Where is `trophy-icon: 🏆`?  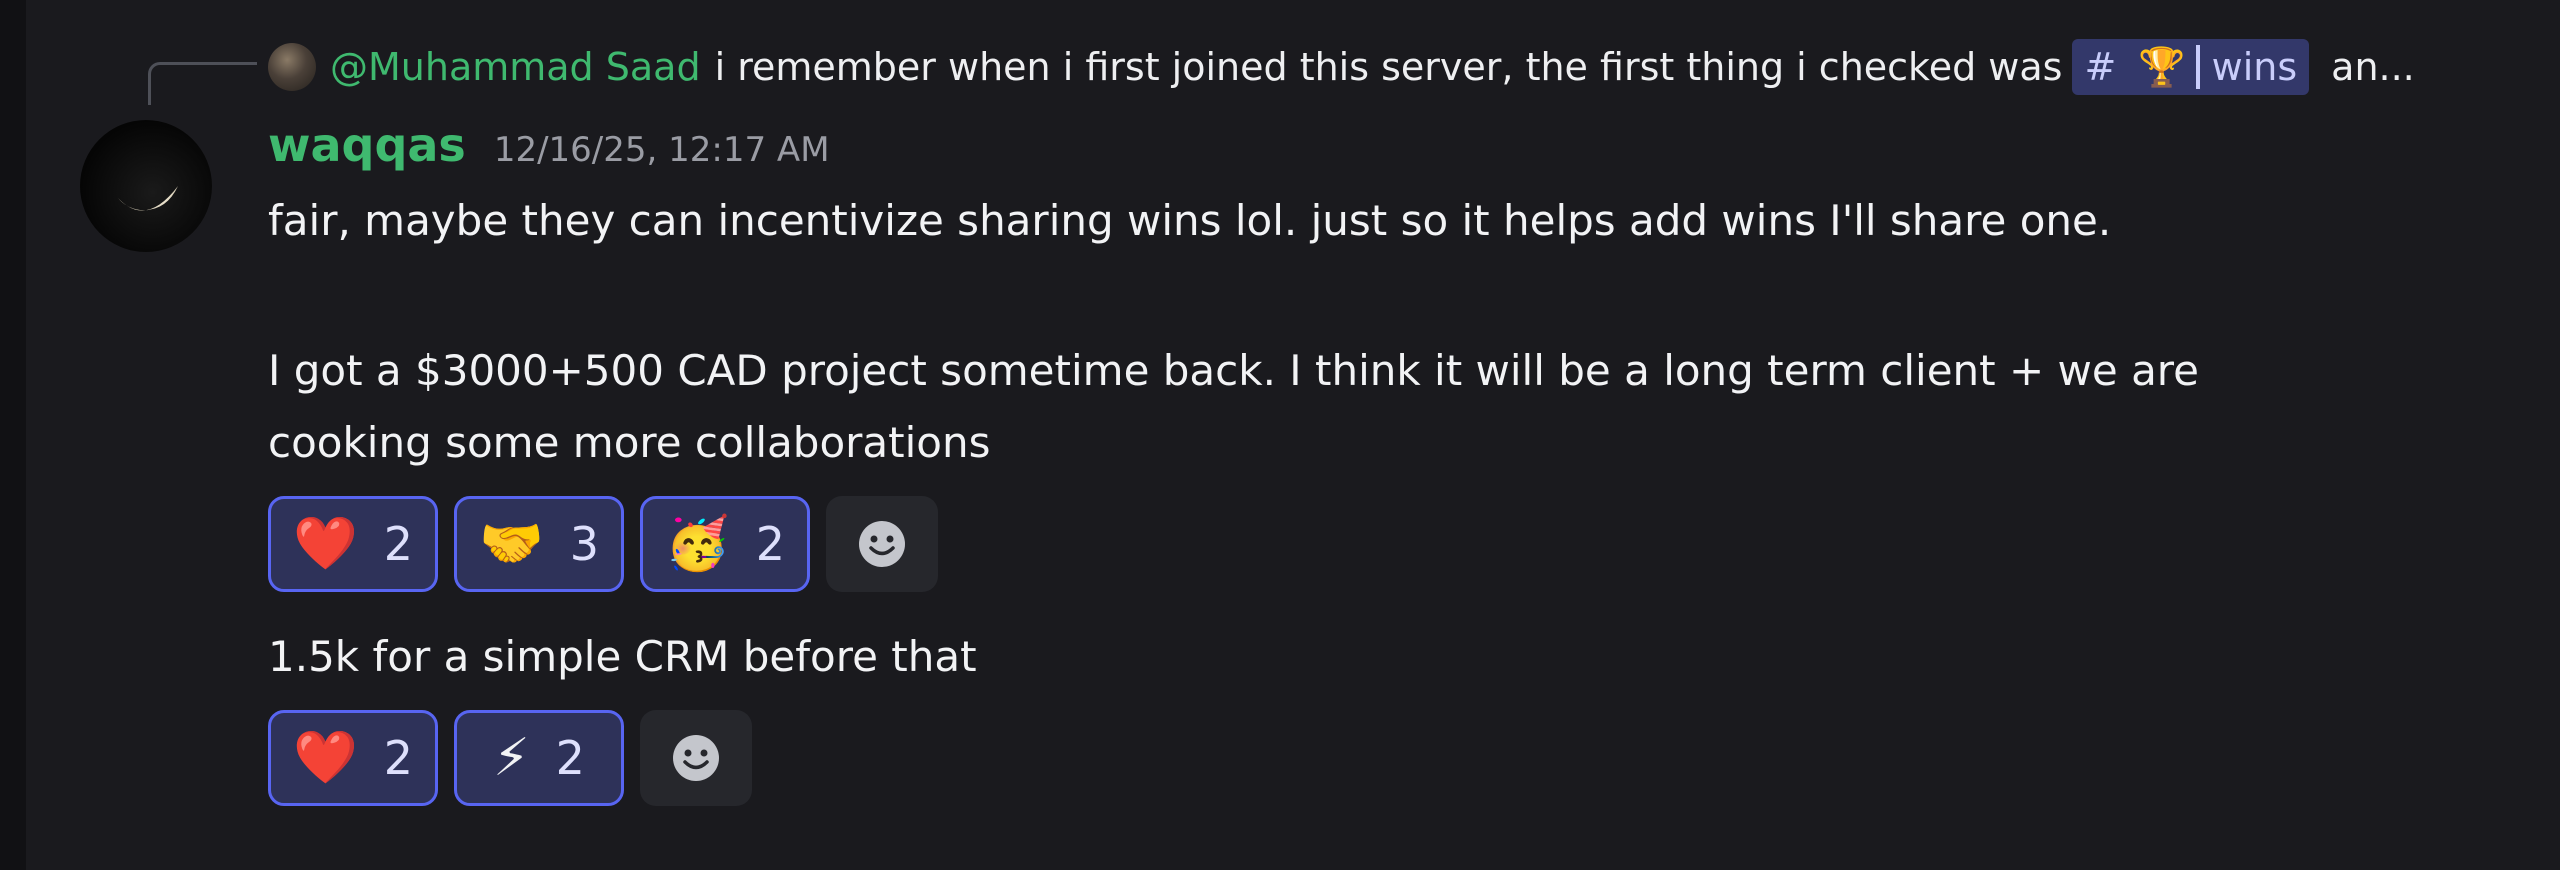 trophy-icon: 🏆 is located at coordinates (2162, 66).